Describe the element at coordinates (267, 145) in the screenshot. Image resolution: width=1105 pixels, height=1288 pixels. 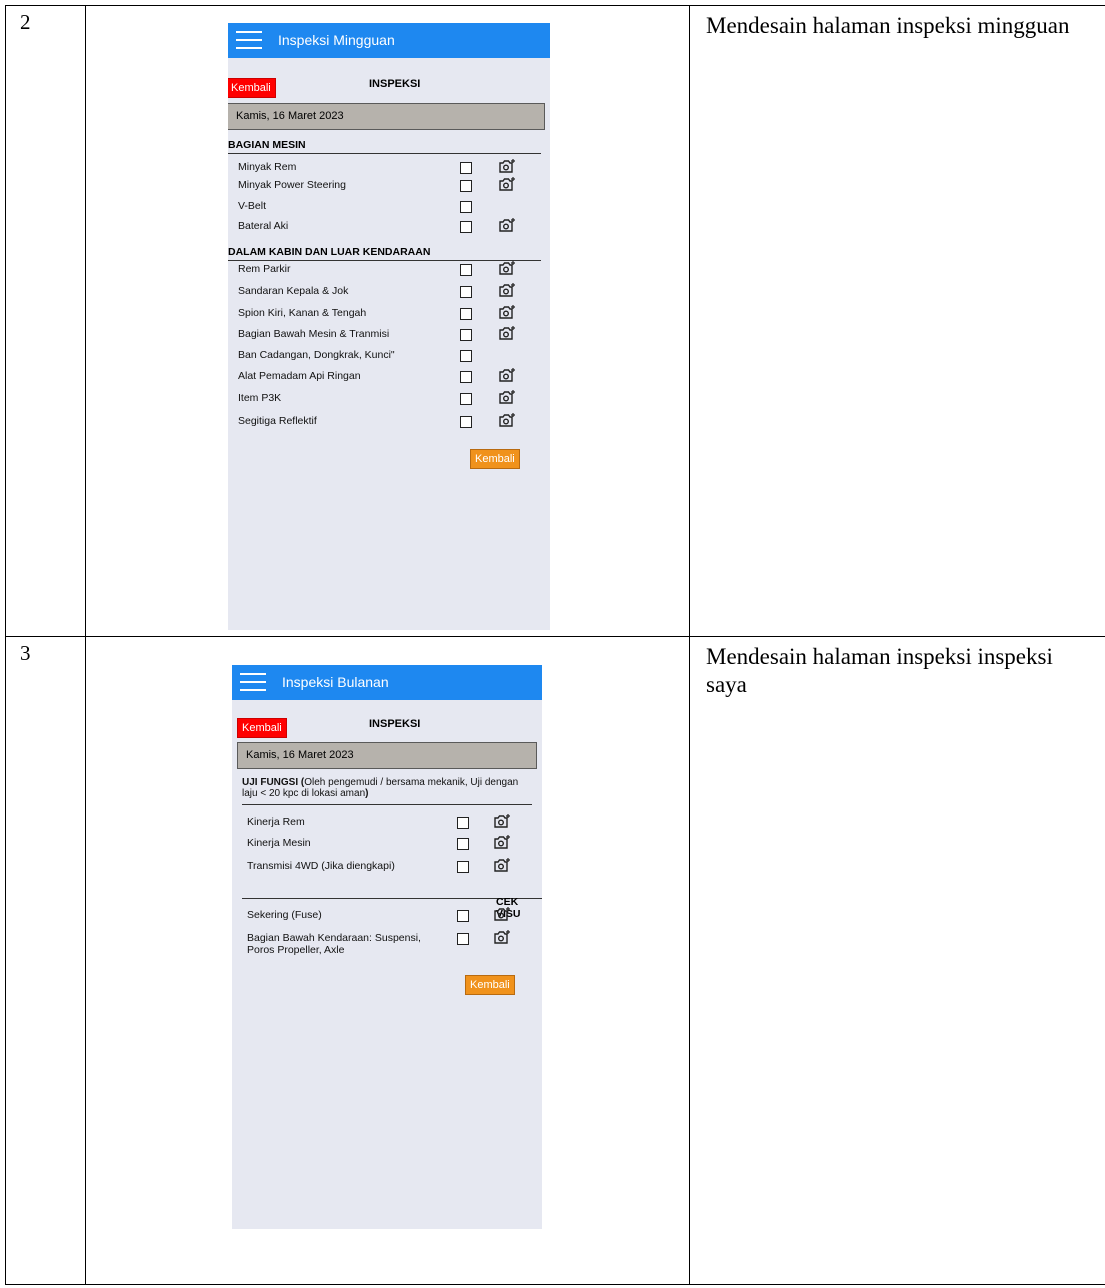
I see `section-title: BAGIAN MESIN` at that location.